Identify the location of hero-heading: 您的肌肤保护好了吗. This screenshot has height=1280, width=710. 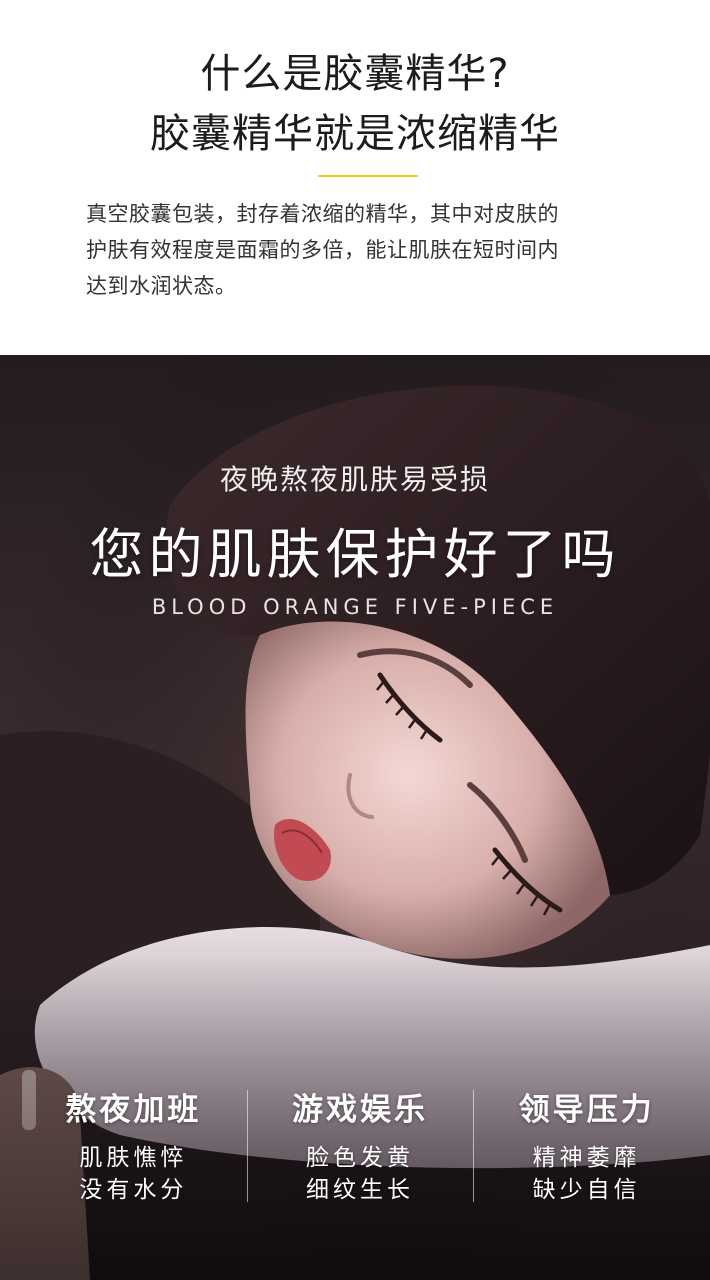
(355, 554).